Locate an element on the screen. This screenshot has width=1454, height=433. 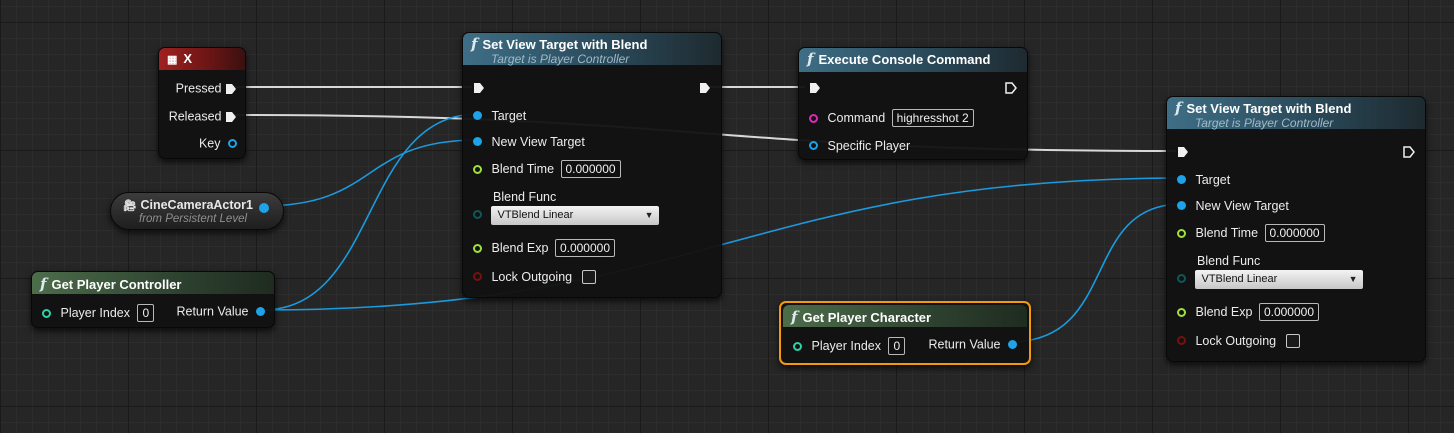
node-title: Get Player Character is located at coordinates (867, 317).